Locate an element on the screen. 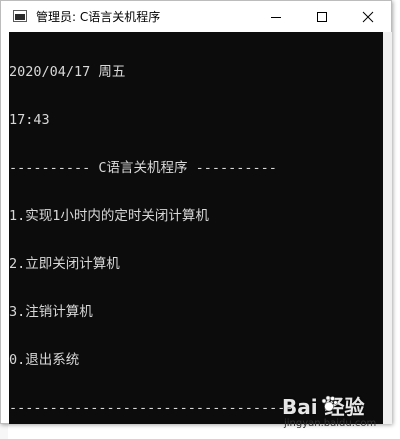 This screenshot has width=400, height=439. console-menu-option-2: 2.立即关闭计算机 is located at coordinates (64, 264).